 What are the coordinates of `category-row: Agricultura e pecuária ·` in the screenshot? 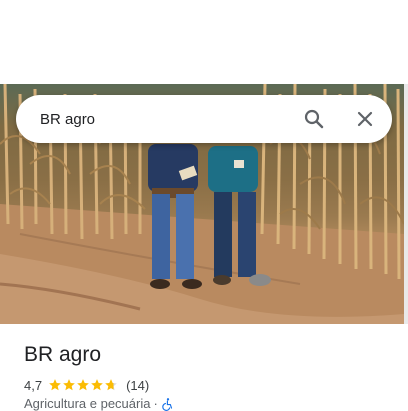 It's located at (99, 403).